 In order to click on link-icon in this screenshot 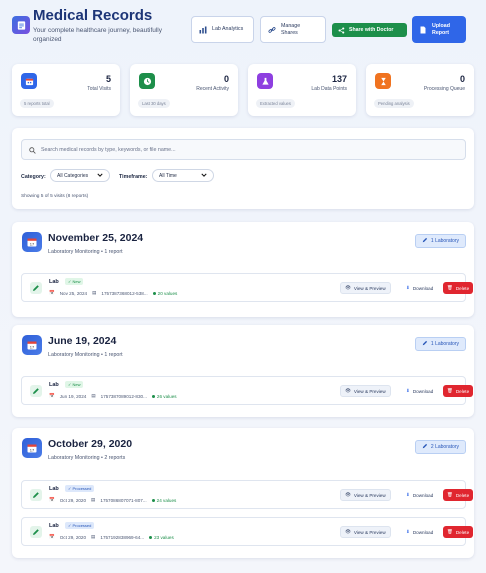, I will do `click(272, 30)`.